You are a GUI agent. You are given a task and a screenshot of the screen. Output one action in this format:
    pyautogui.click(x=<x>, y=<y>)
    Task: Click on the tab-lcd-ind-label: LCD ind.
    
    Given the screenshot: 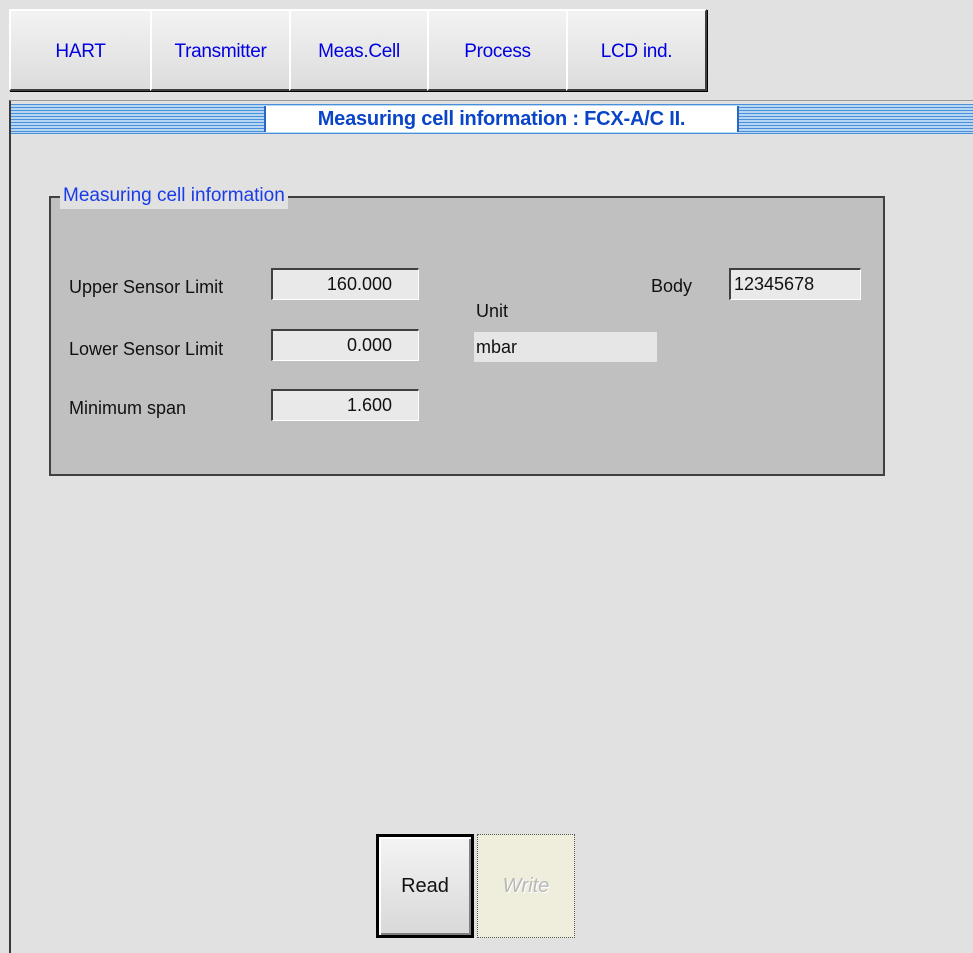 What is the action you would take?
    pyautogui.click(x=636, y=51)
    